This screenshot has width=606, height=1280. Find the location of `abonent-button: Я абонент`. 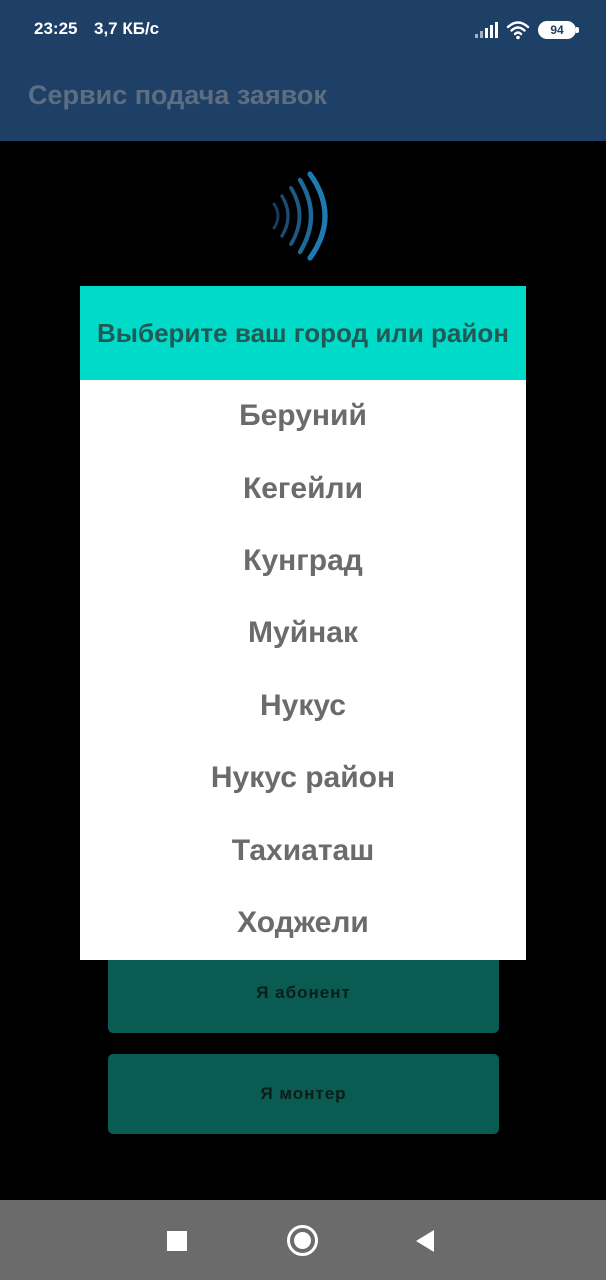

abonent-button: Я абонент is located at coordinates (303, 993).